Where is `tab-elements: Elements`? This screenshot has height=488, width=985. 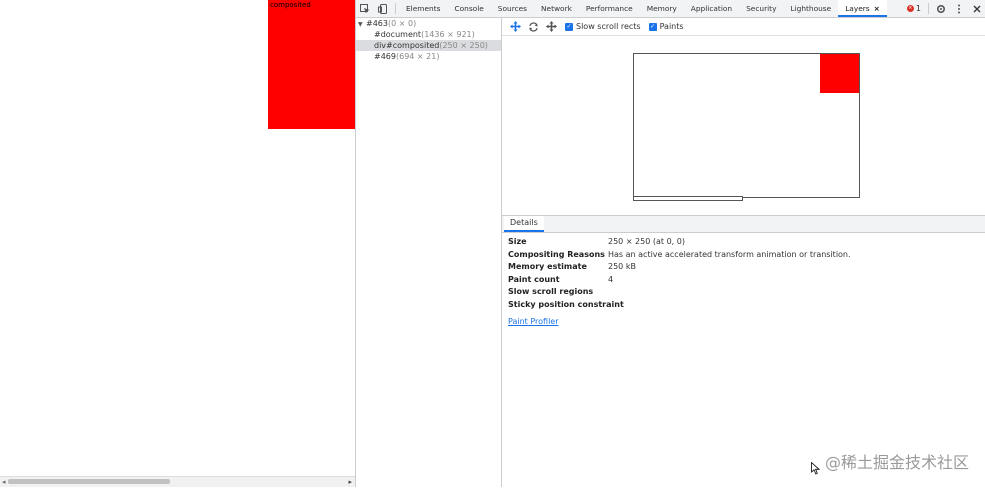
tab-elements: Elements is located at coordinates (423, 8).